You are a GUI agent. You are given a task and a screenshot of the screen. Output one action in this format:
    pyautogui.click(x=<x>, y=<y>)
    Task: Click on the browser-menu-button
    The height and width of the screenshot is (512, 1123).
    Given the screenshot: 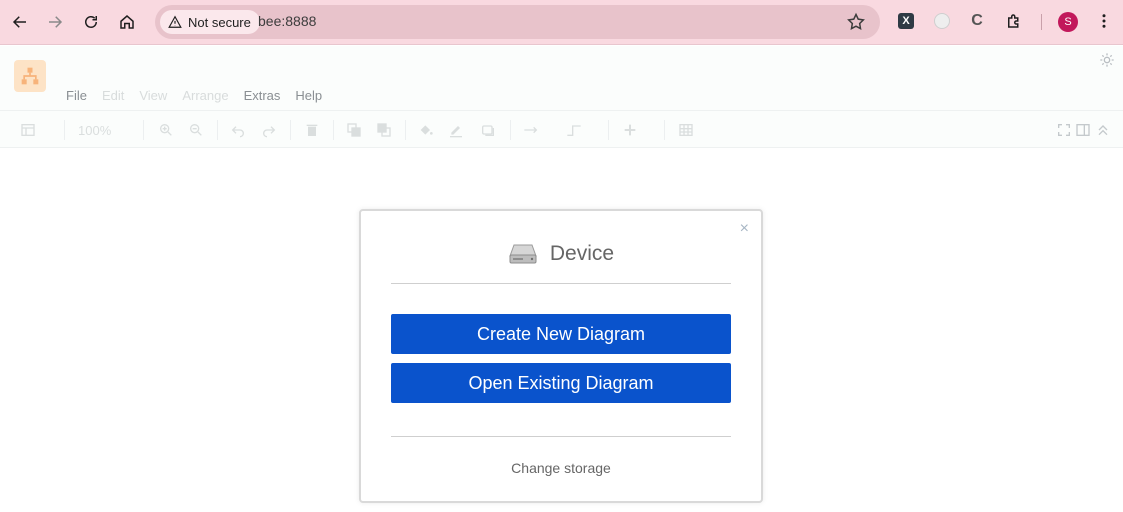 What is the action you would take?
    pyautogui.click(x=1104, y=21)
    